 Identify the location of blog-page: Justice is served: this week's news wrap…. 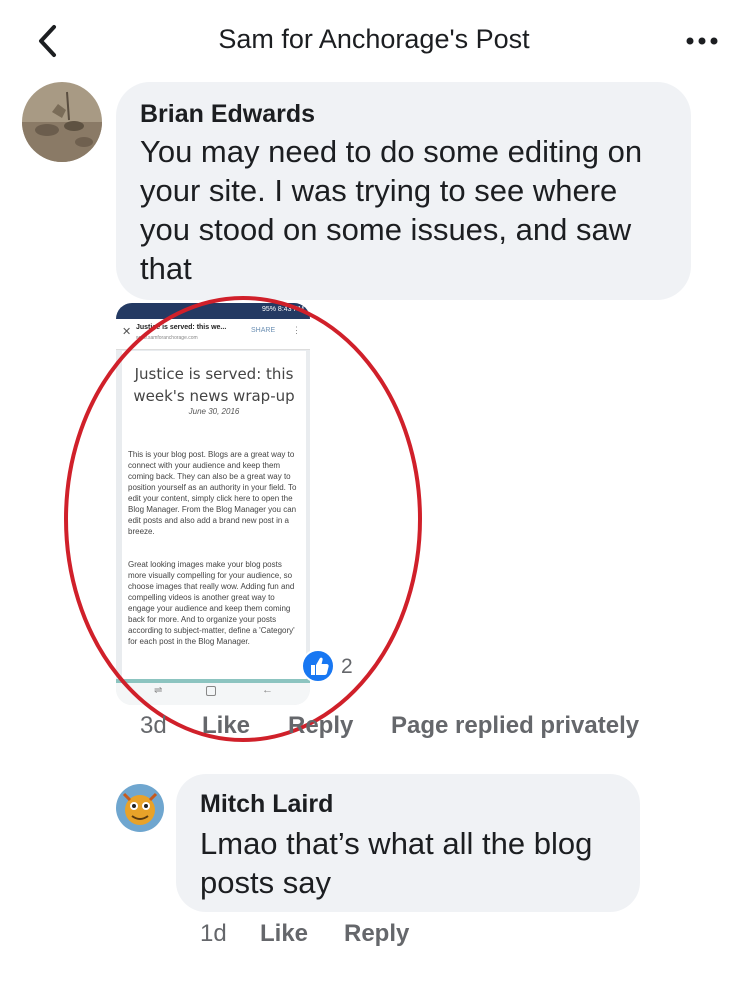
(214, 516).